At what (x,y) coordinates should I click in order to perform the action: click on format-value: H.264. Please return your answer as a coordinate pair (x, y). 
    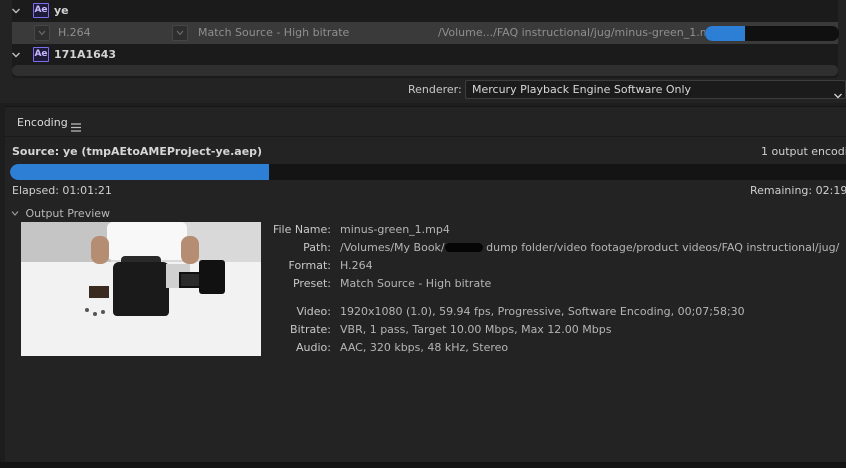
    Looking at the image, I should click on (356, 265).